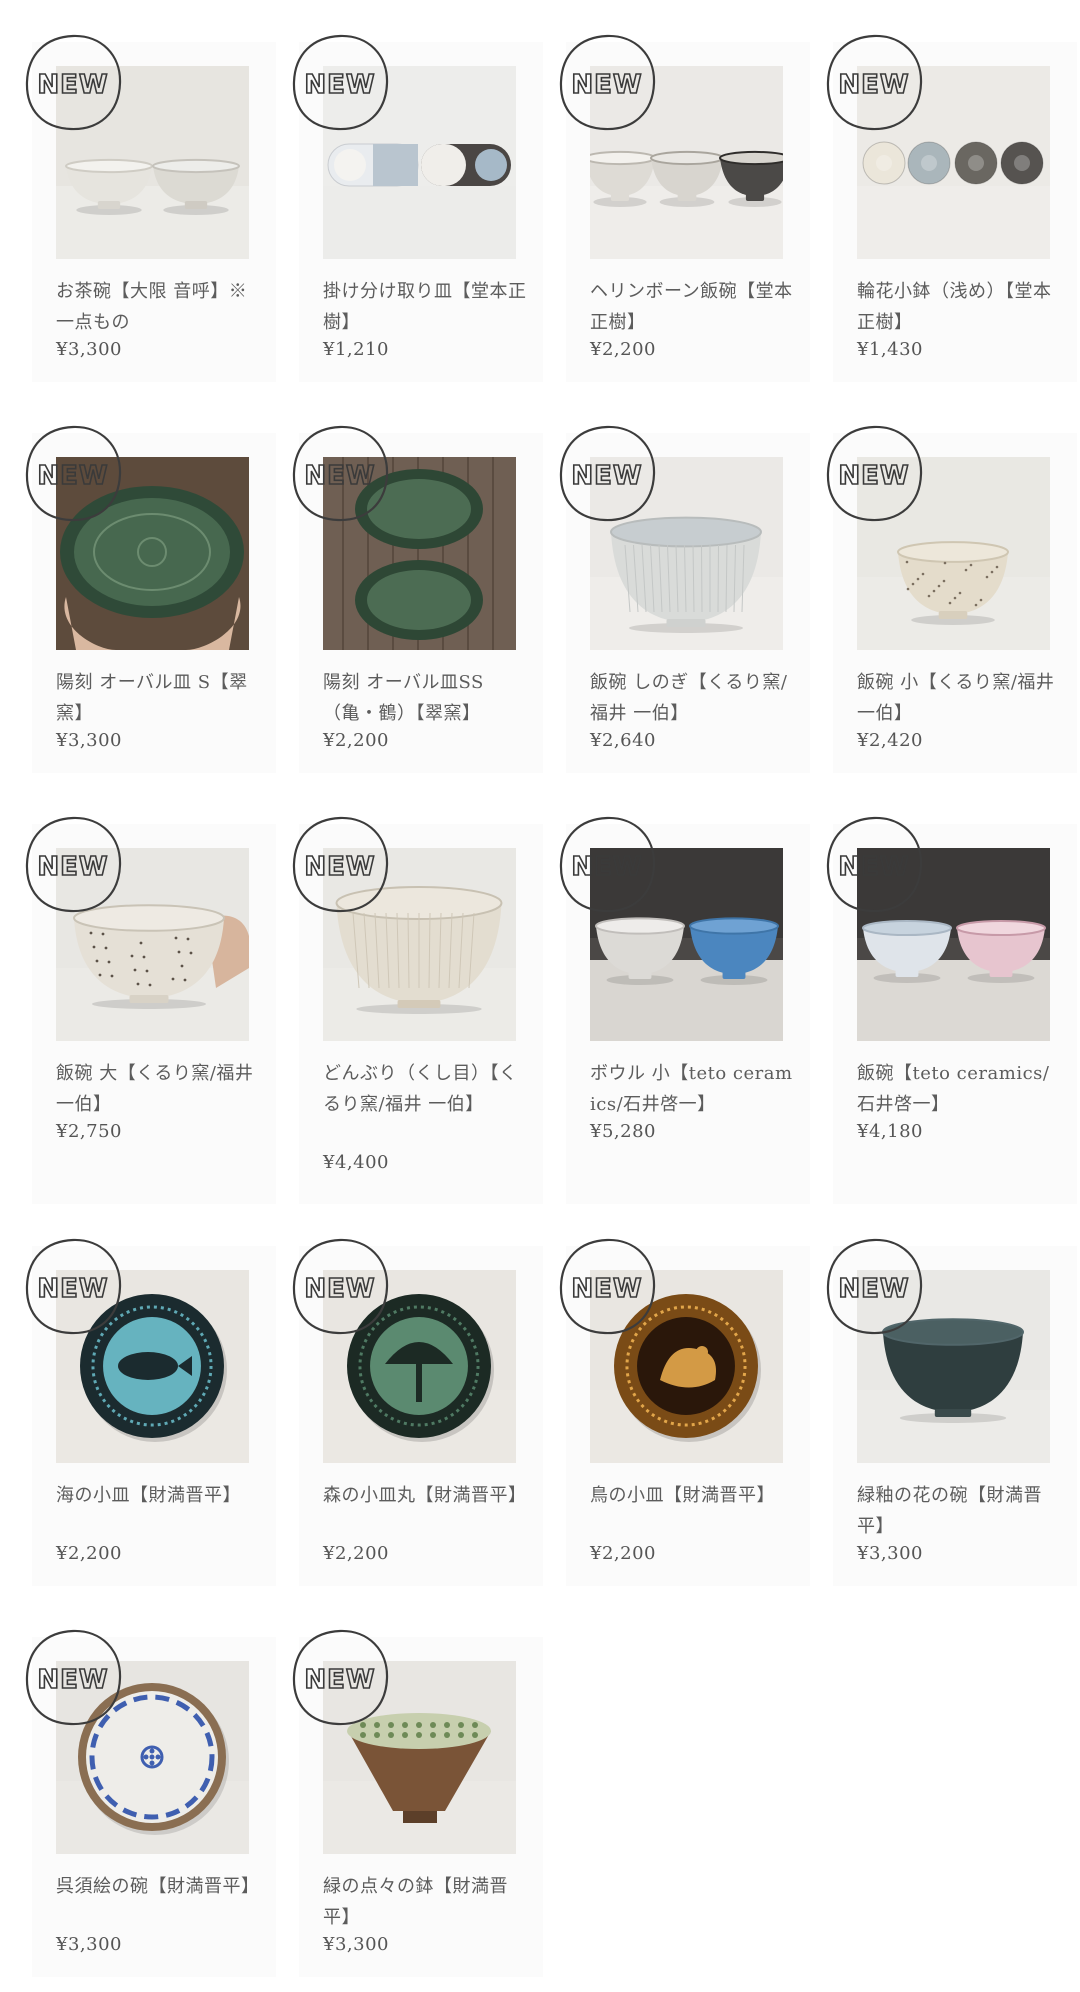 Image resolution: width=1080 pixels, height=1992 pixels. I want to click on product-card-rice-bowl-large: NEW 飯碗 大【くるり窯/福井 一伯】 ¥2,750, so click(150, 1010).